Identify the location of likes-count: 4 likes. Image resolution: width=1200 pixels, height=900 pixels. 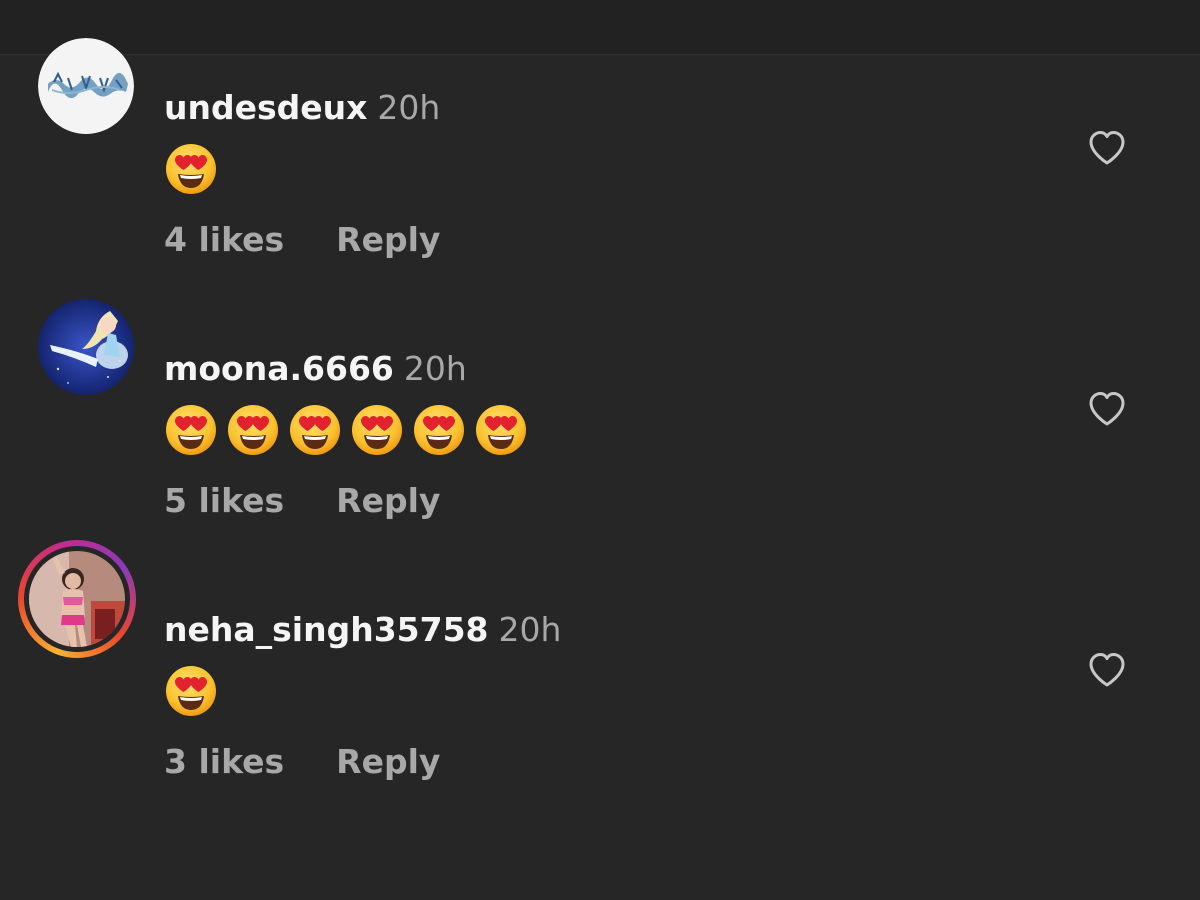
(224, 239).